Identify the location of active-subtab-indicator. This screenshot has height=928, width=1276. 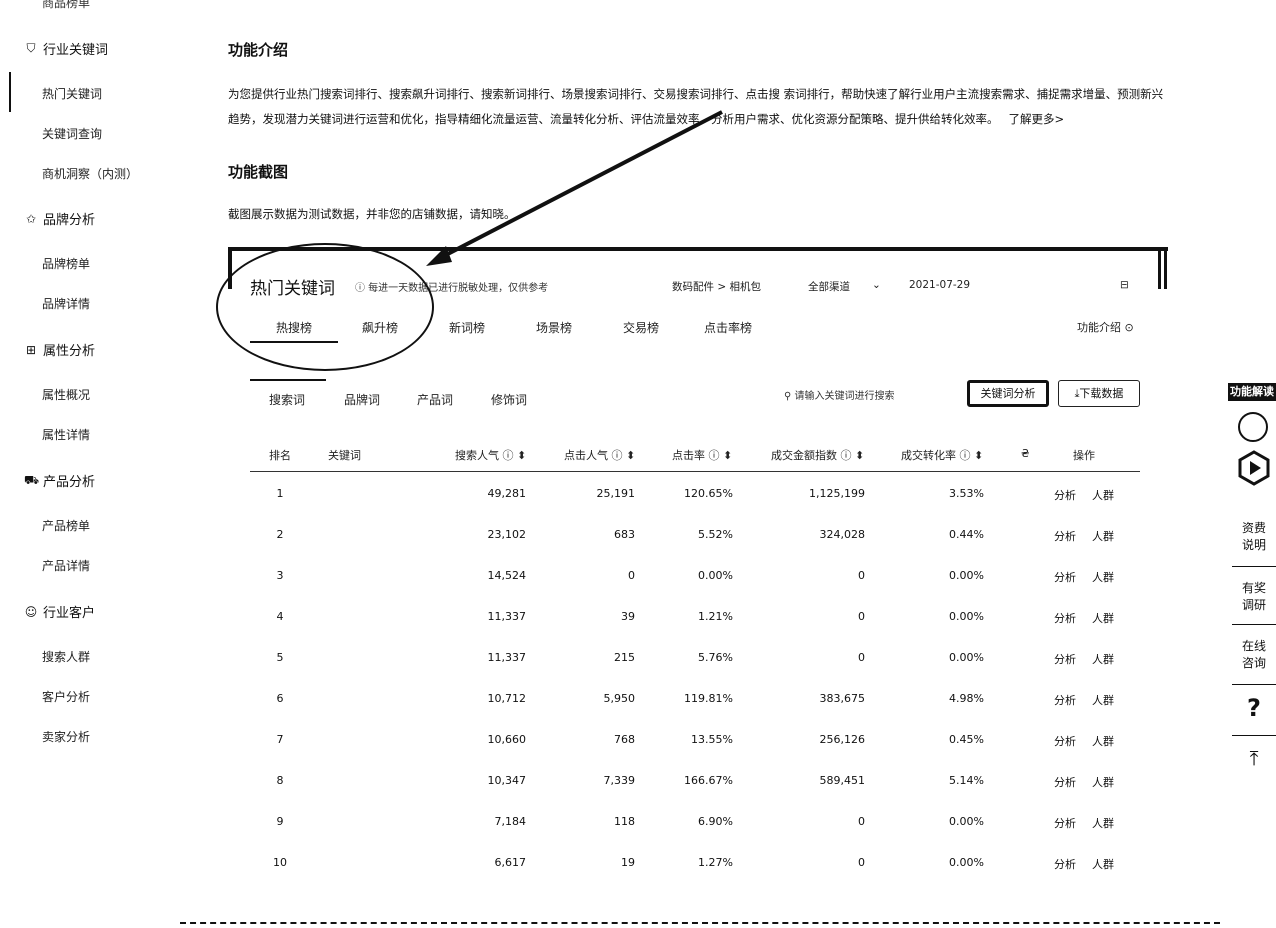
(288, 380).